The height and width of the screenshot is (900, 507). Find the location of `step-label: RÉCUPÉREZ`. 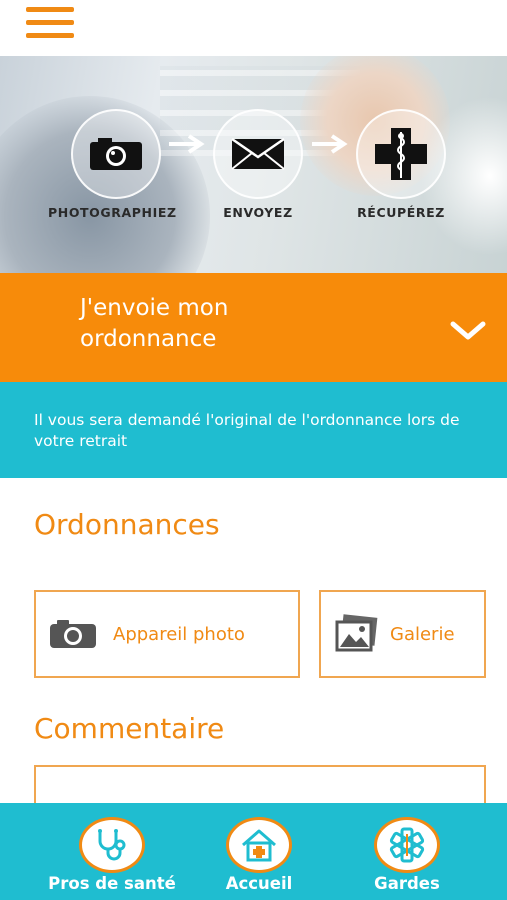

step-label: RÉCUPÉREZ is located at coordinates (401, 212).